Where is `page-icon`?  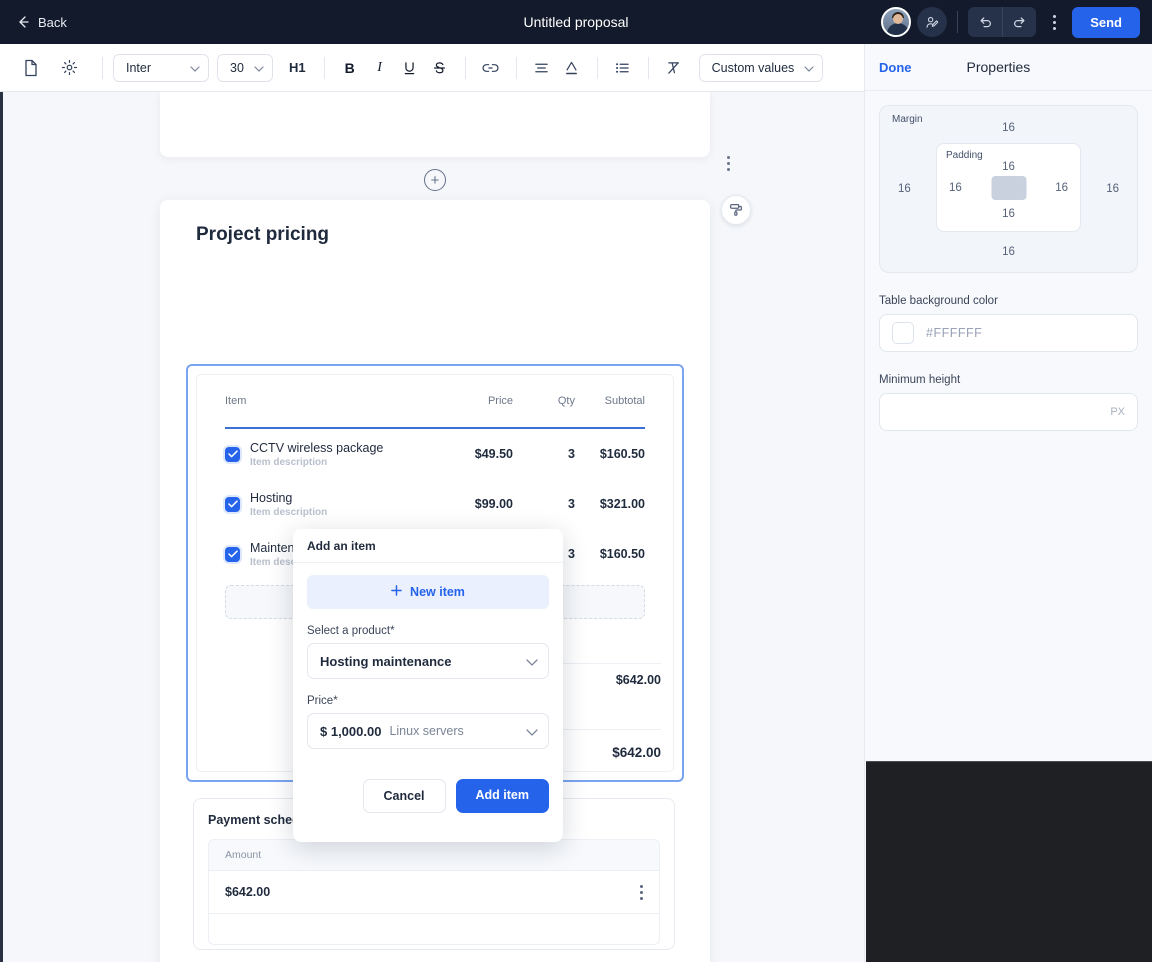 page-icon is located at coordinates (31, 68).